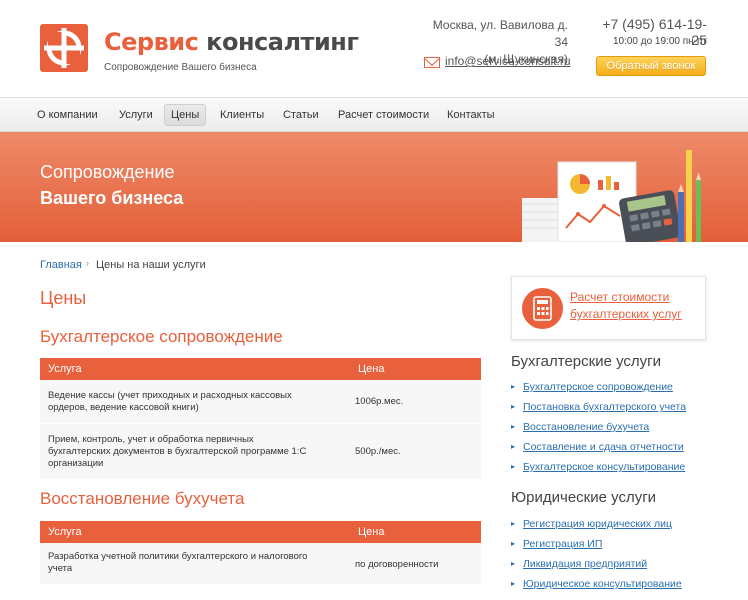 The height and width of the screenshot is (600, 748). I want to click on sidebar-link-accounting-restore: Восстановление бухучета, so click(586, 427).